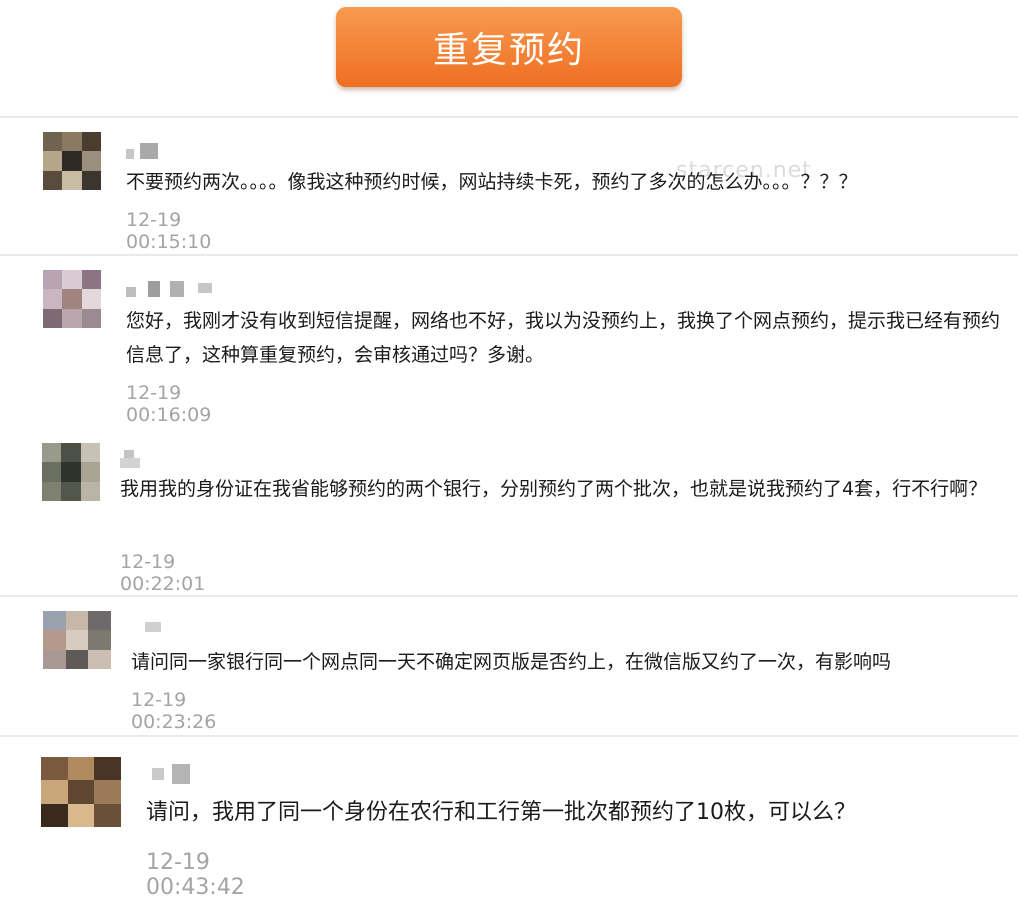 This screenshot has height=900, width=1018. What do you see at coordinates (501, 812) in the screenshot?
I see `comment-text: 请问，我用了同一个身份在农行和工行第一批次都预约了10枚，可以么？` at bounding box center [501, 812].